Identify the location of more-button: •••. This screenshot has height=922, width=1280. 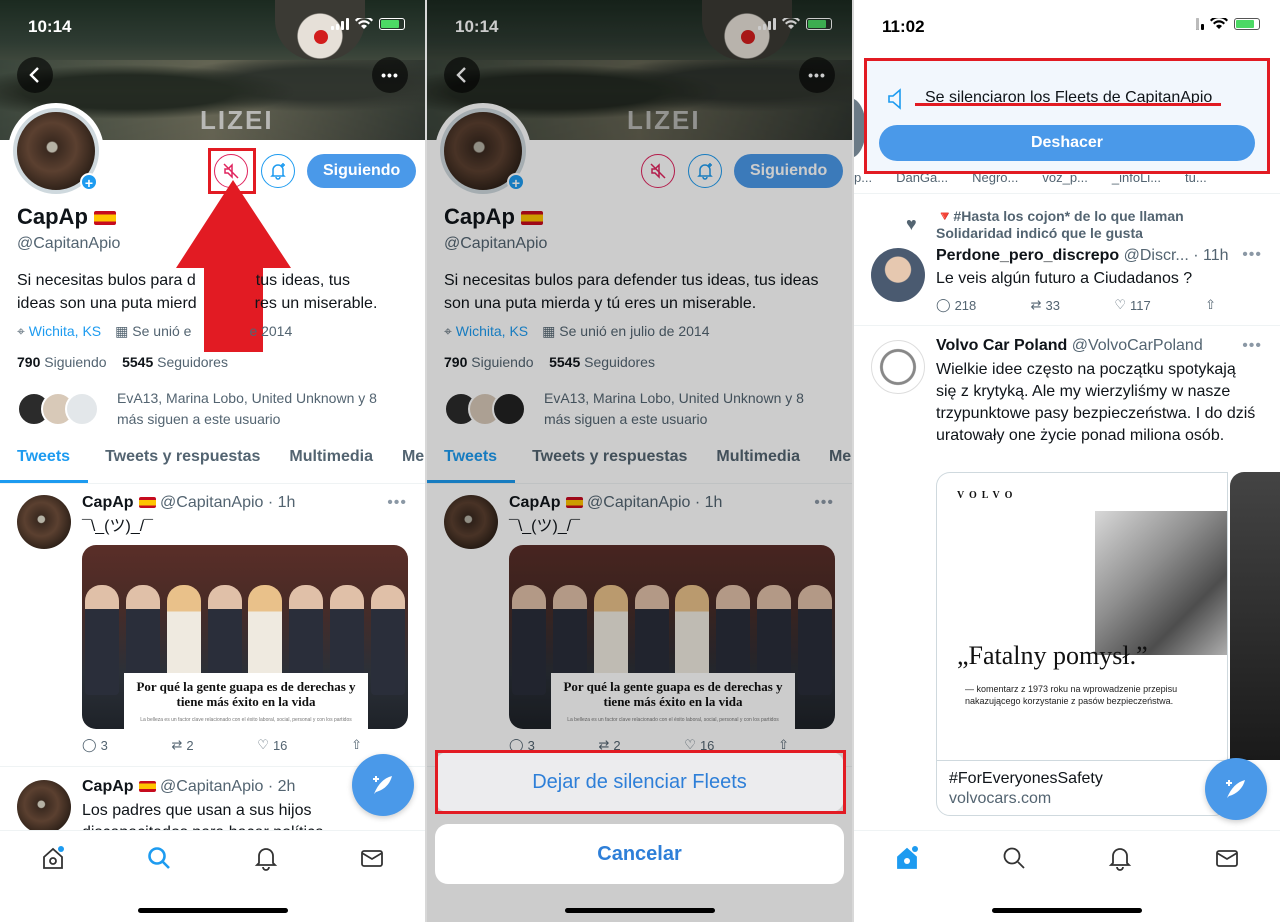
(390, 75).